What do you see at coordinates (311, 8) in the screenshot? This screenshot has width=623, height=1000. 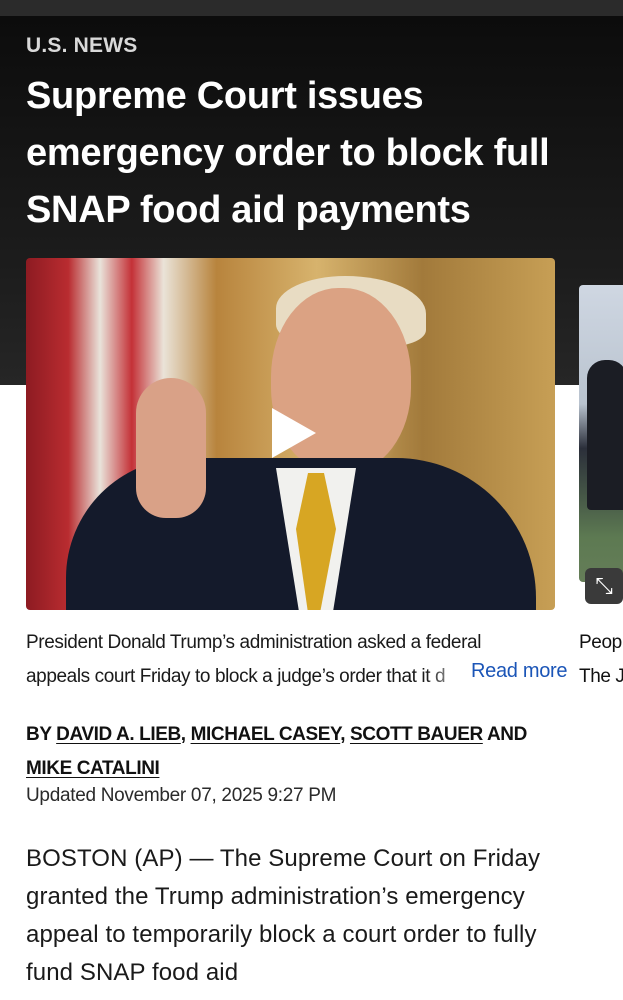 I see `status-bar` at bounding box center [311, 8].